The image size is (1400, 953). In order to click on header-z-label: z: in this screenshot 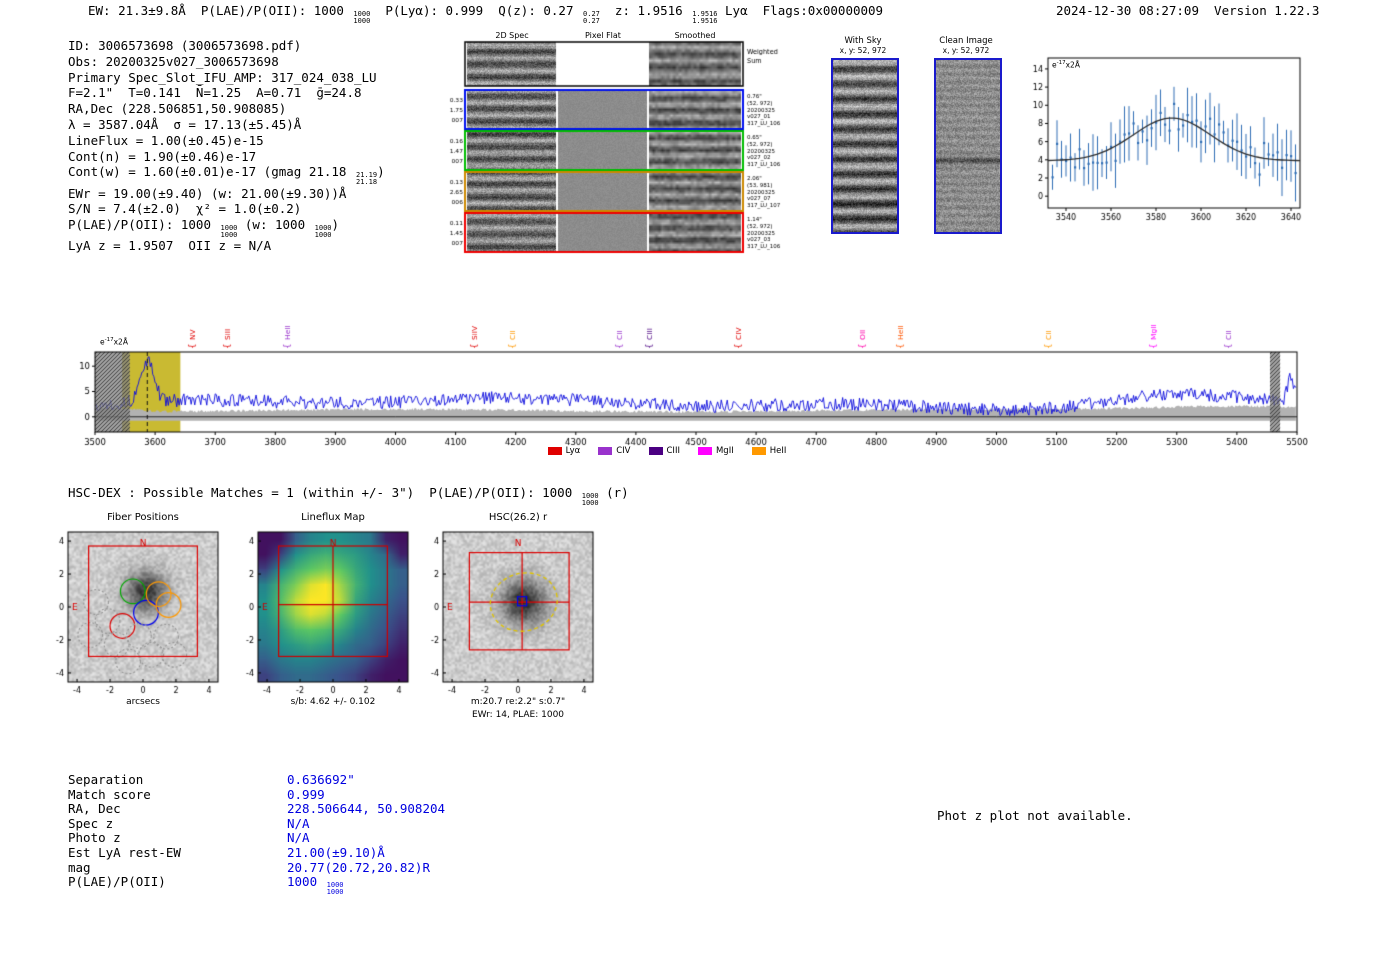, I will do `click(618, 10)`.